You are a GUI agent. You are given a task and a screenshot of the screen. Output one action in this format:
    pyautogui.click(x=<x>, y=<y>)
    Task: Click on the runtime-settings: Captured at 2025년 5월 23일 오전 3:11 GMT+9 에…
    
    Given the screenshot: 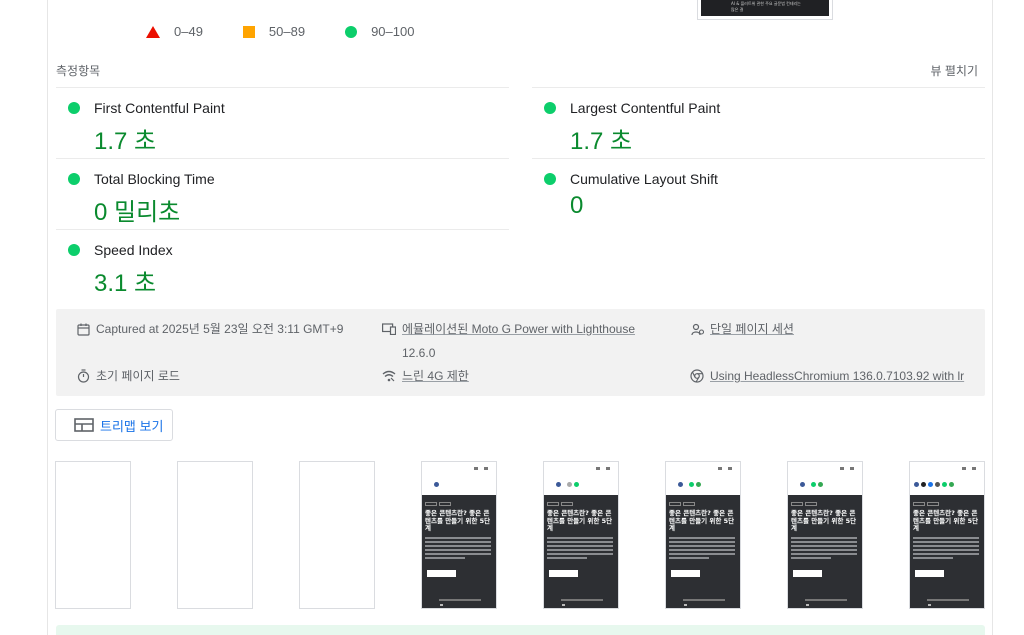 What is the action you would take?
    pyautogui.click(x=520, y=352)
    